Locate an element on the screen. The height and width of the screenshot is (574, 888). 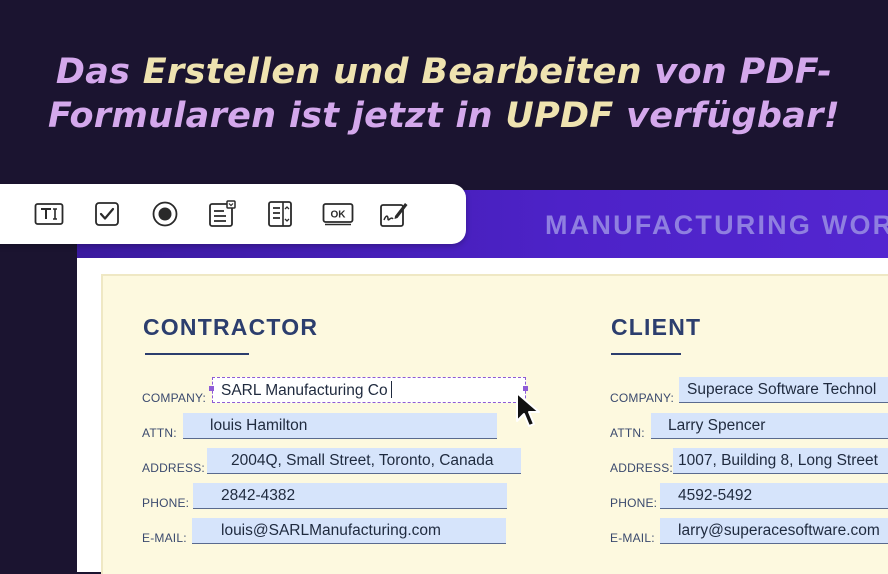
button-icon: OK is located at coordinates (338, 214).